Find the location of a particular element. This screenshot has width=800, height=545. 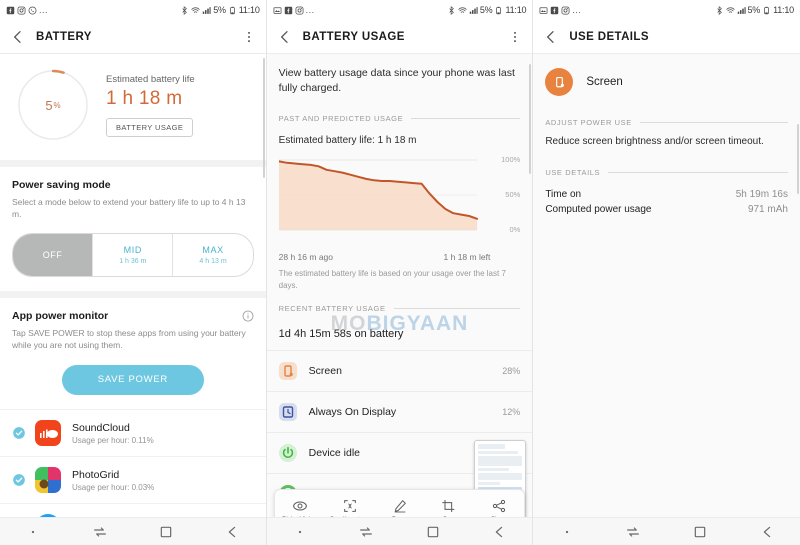

battery-ring-unit: % is located at coordinates (57, 105).